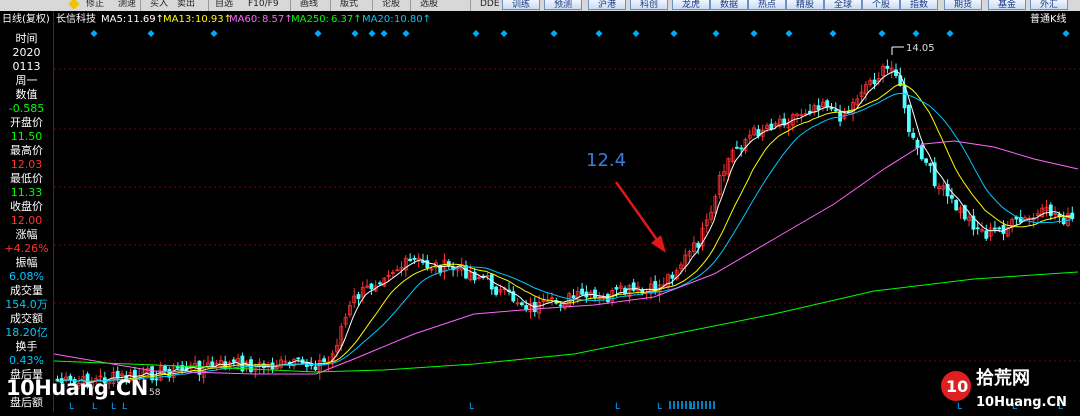  Describe the element at coordinates (607, 5) in the screenshot. I see `toolbar-button-2: 沪港` at that location.